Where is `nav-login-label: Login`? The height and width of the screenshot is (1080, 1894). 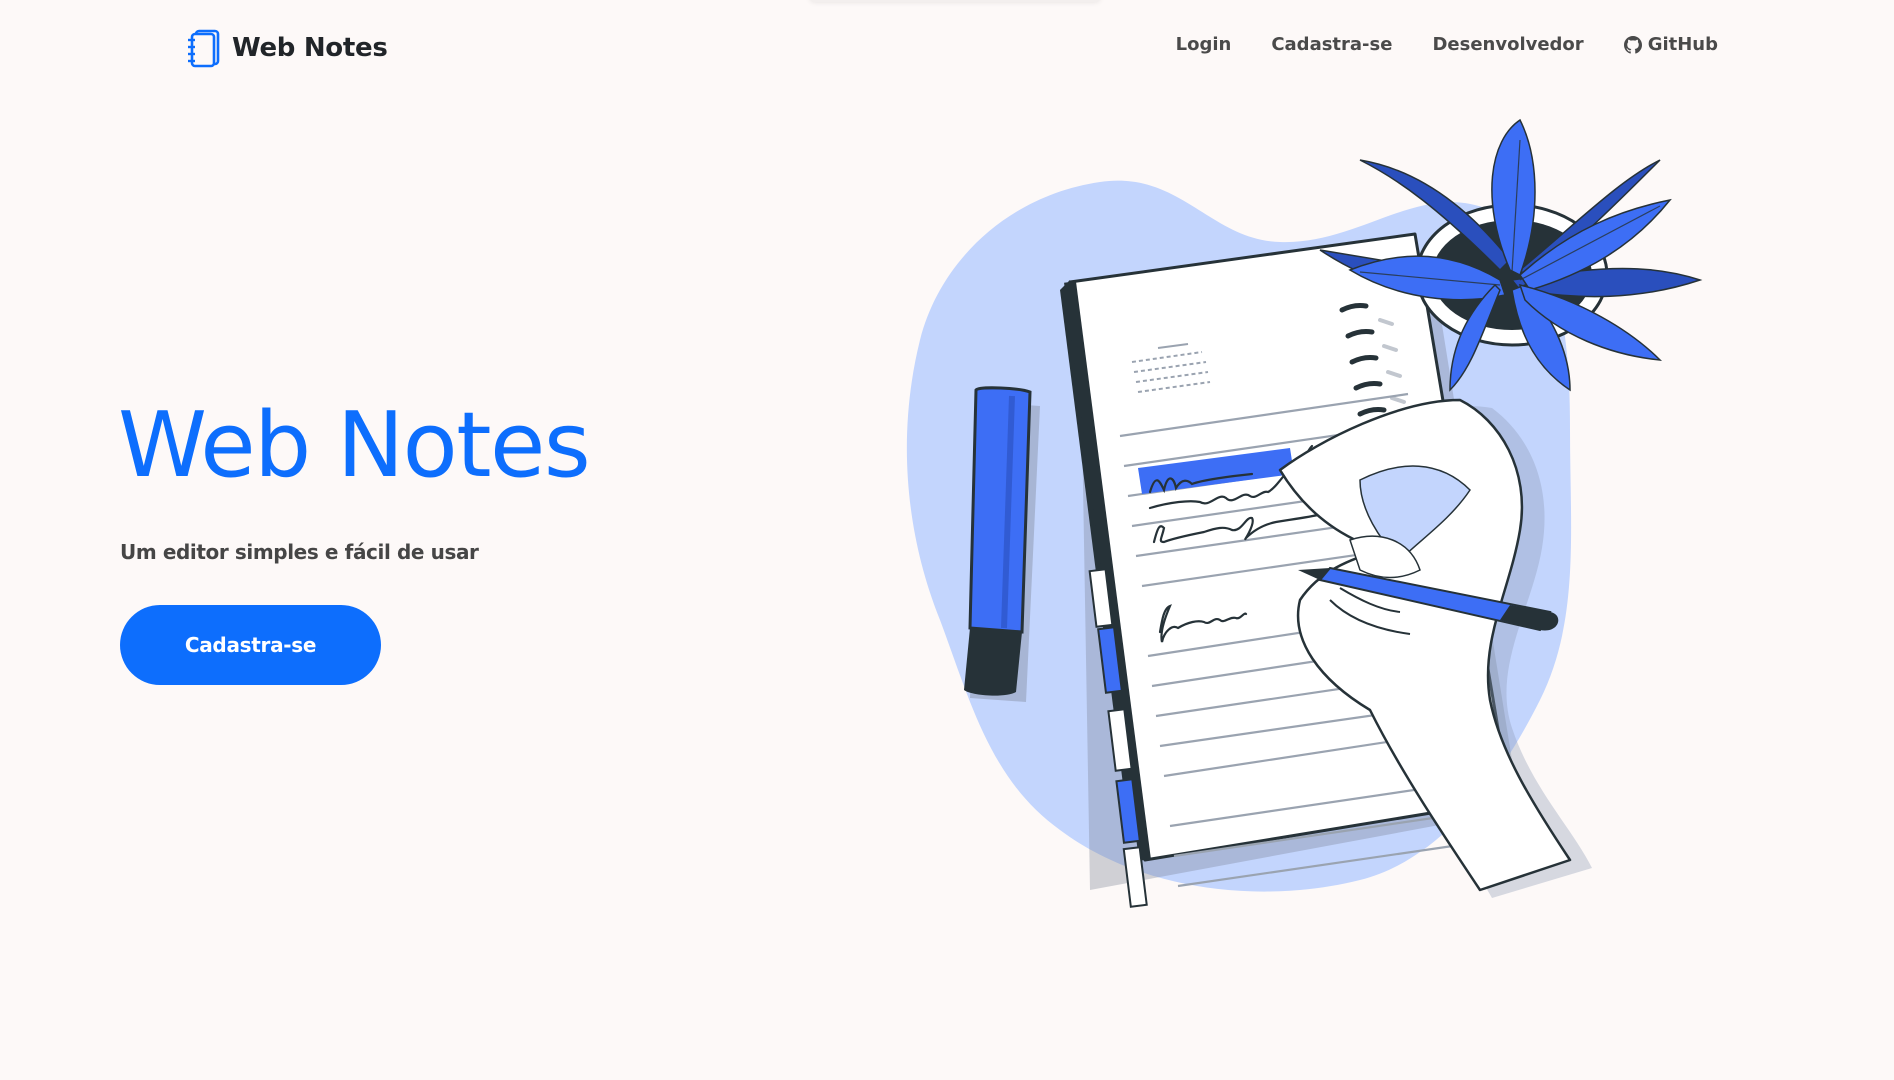 nav-login-label: Login is located at coordinates (1203, 44).